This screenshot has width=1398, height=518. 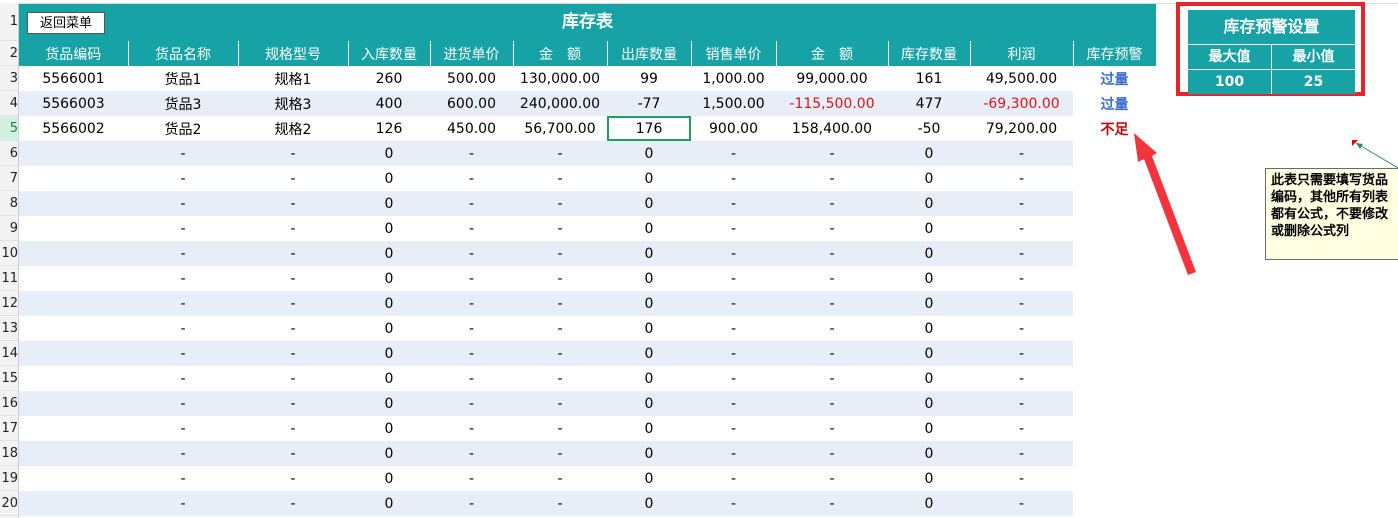 What do you see at coordinates (472, 53) in the screenshot?
I see `column-header: 进货单价` at bounding box center [472, 53].